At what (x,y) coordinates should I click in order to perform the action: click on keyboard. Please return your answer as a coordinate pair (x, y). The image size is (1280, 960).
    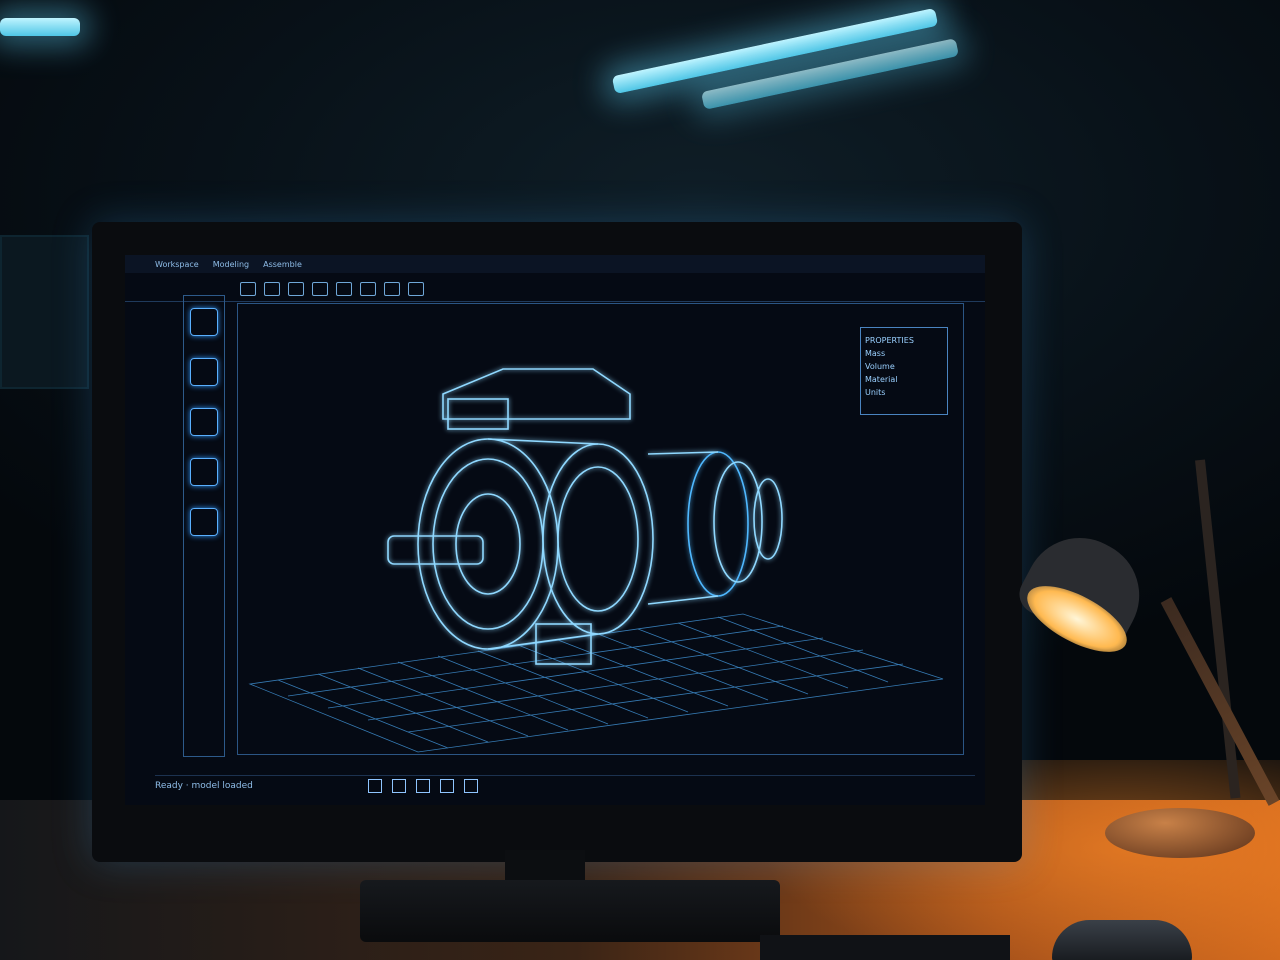
    Looking at the image, I should click on (885, 947).